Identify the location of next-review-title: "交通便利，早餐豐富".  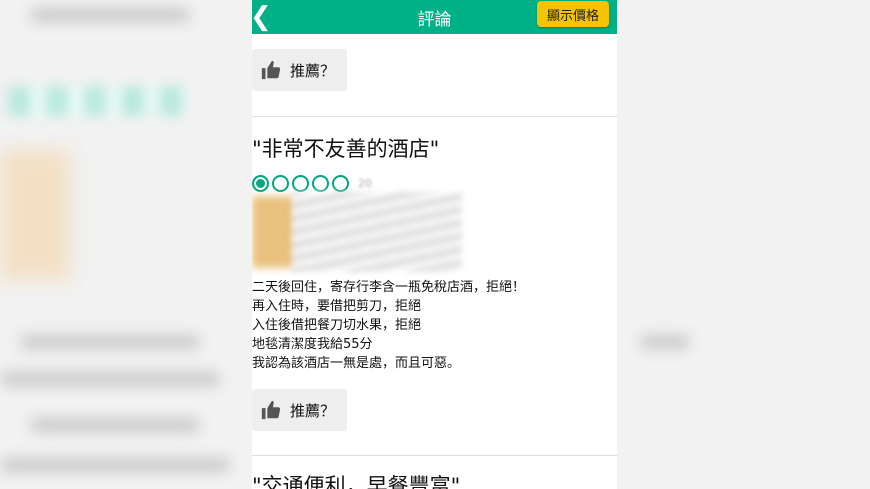
(356, 481).